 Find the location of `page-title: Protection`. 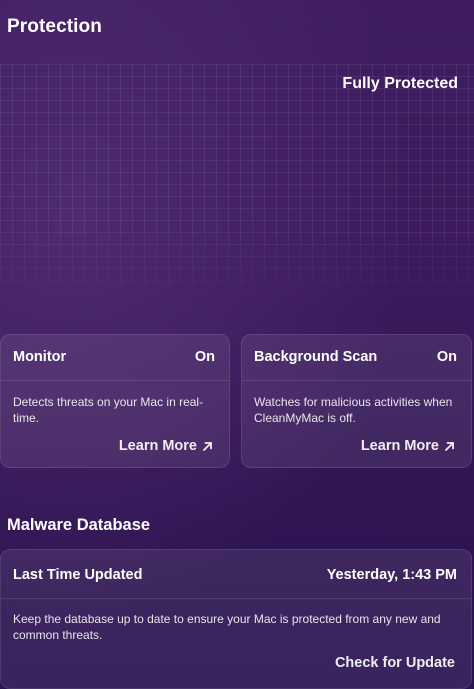

page-title: Protection is located at coordinates (54, 26).